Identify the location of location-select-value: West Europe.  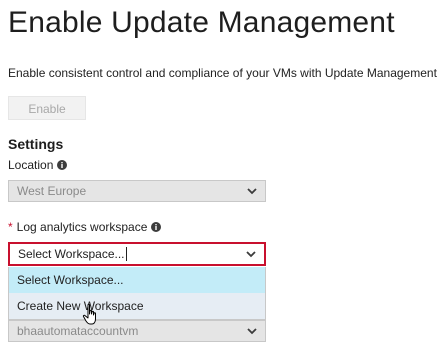
(52, 191).